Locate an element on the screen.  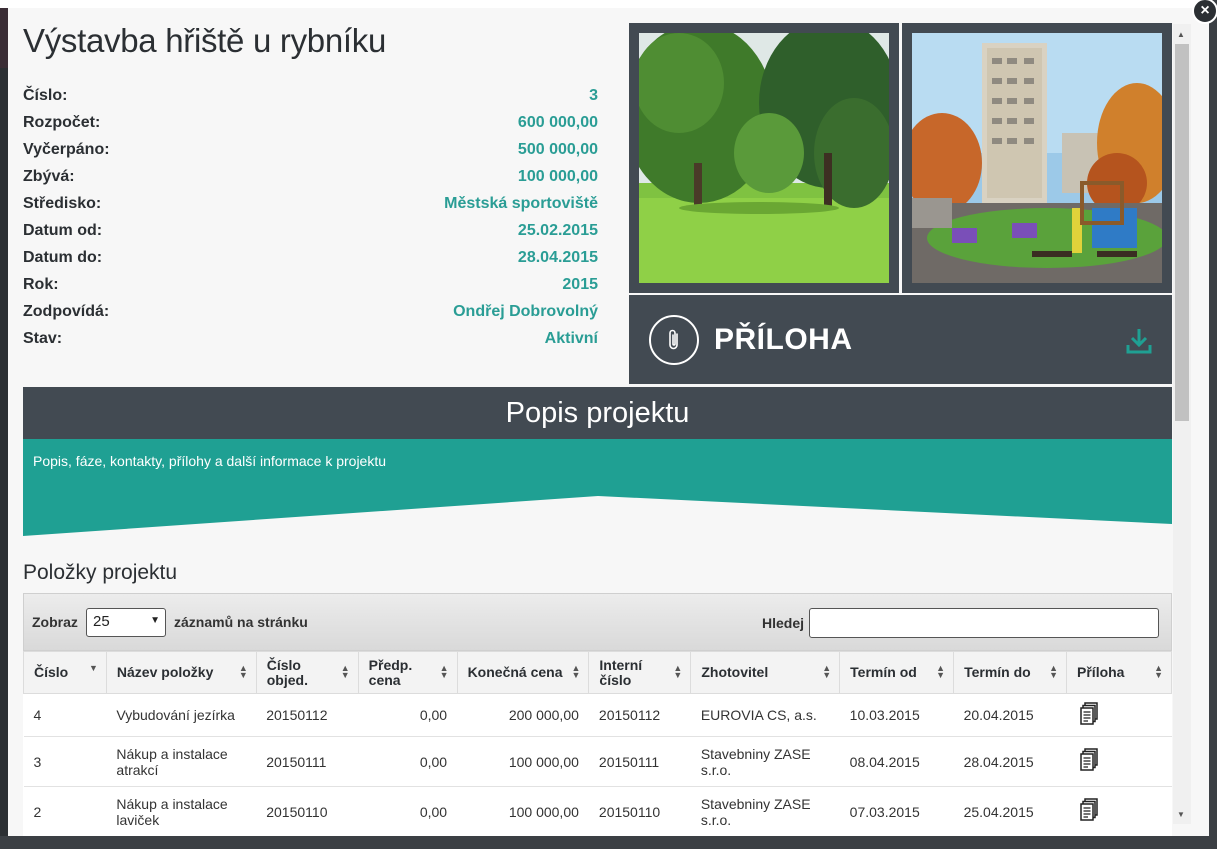
col-header-cislo: Číslo ▼ is located at coordinates (65, 672).